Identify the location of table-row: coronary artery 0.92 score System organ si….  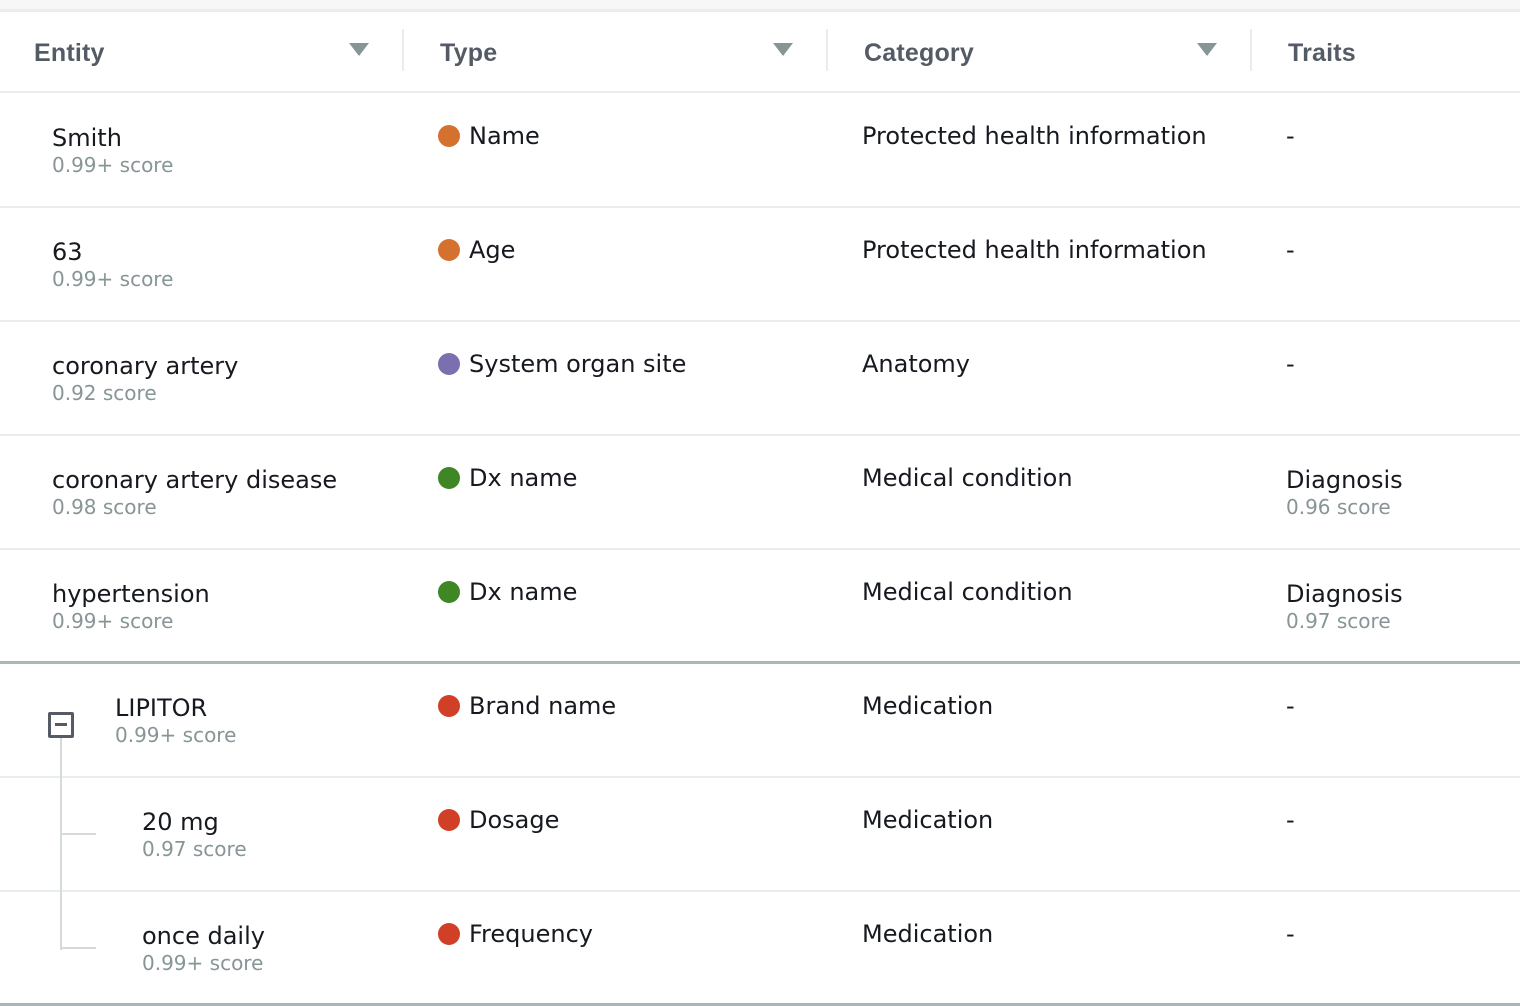
(760, 379).